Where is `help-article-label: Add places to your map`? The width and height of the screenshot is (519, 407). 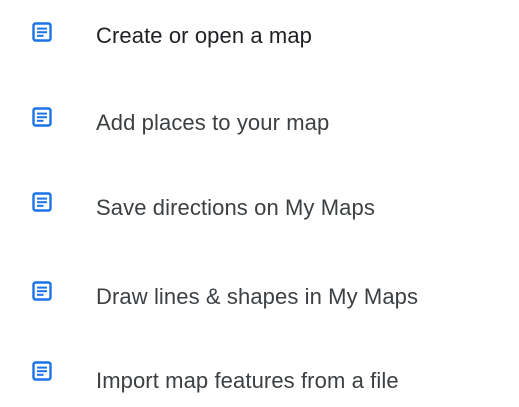 help-article-label: Add places to your map is located at coordinates (213, 122).